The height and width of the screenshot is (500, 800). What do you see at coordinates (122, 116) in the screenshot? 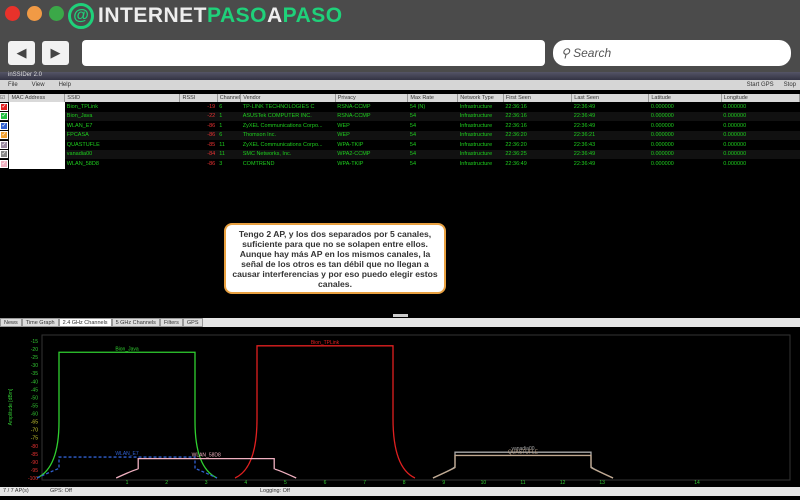
I see `ssid-cell: Bion_Java` at bounding box center [122, 116].